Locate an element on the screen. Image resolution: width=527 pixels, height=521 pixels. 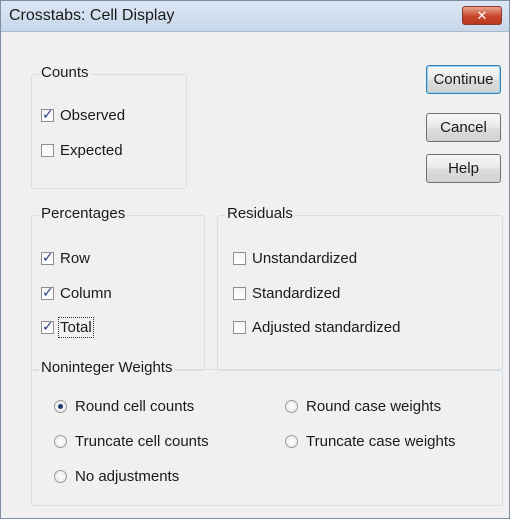
truncate-cell-counts-radio: Truncate cell counts is located at coordinates (131, 441).